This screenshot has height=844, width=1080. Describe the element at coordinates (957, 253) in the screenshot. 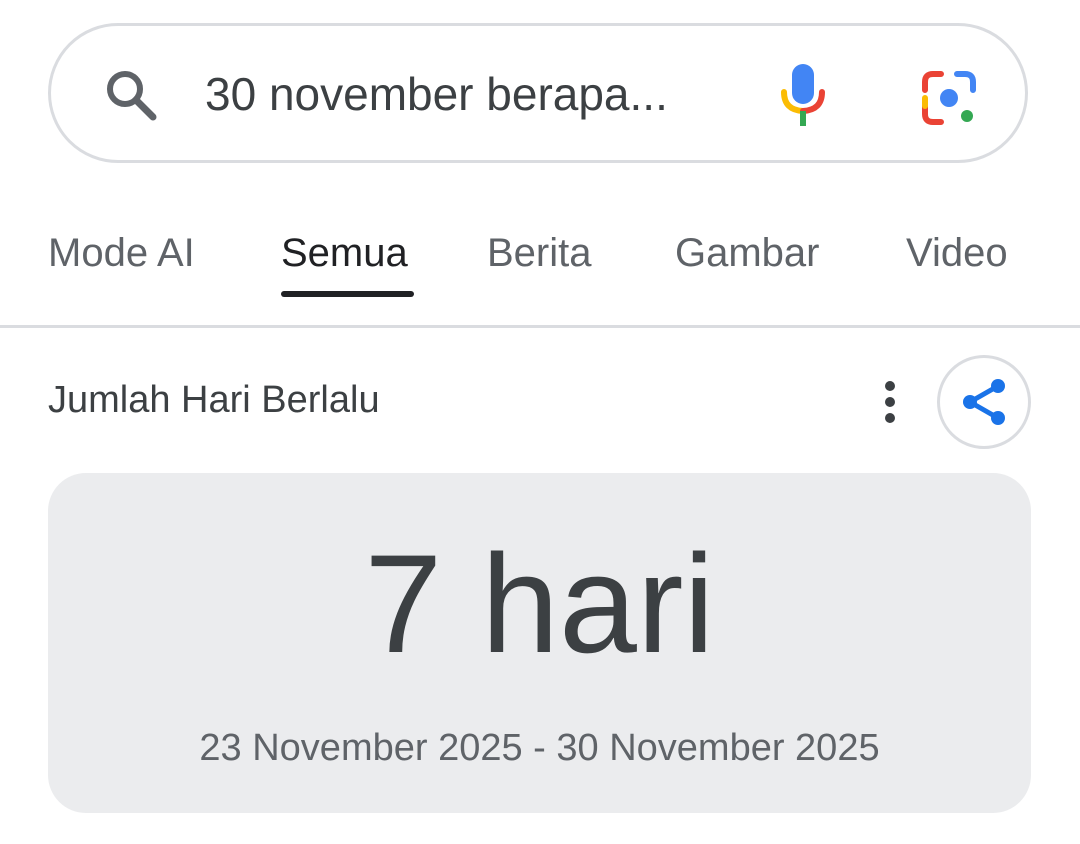

I see `tab-video: Video` at that location.